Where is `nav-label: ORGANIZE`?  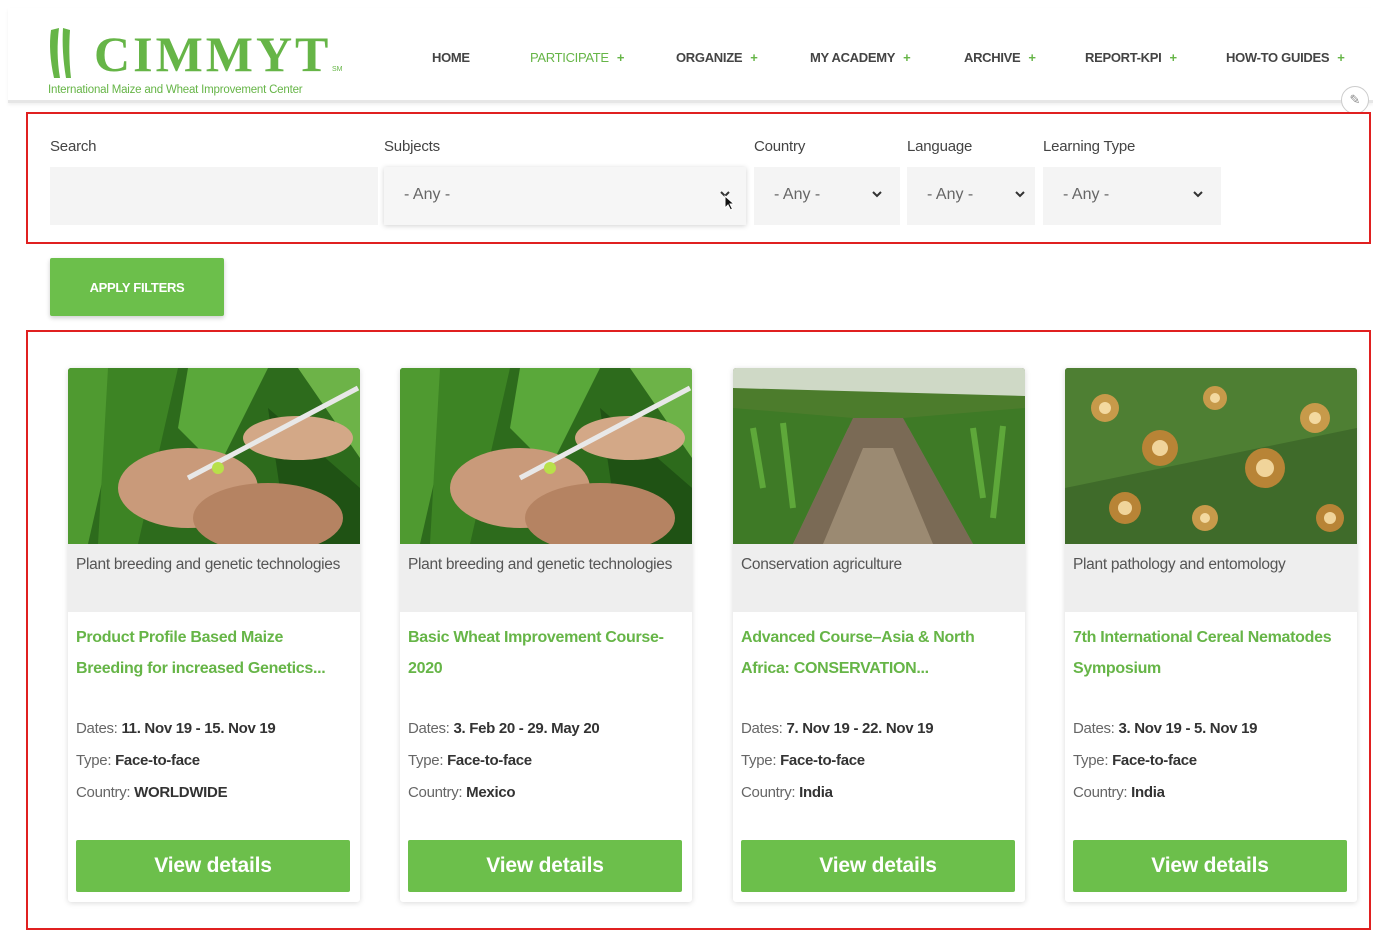 nav-label: ORGANIZE is located at coordinates (709, 57).